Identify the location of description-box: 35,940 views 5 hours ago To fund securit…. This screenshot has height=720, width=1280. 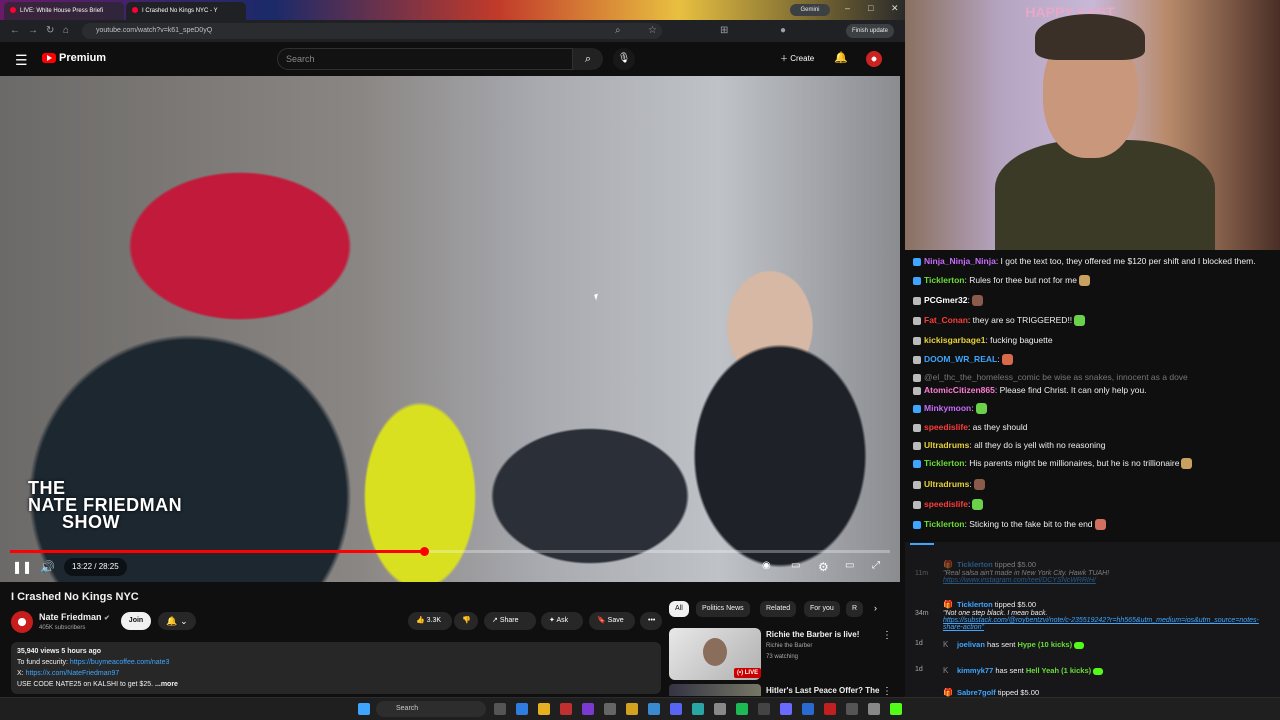
(336, 668).